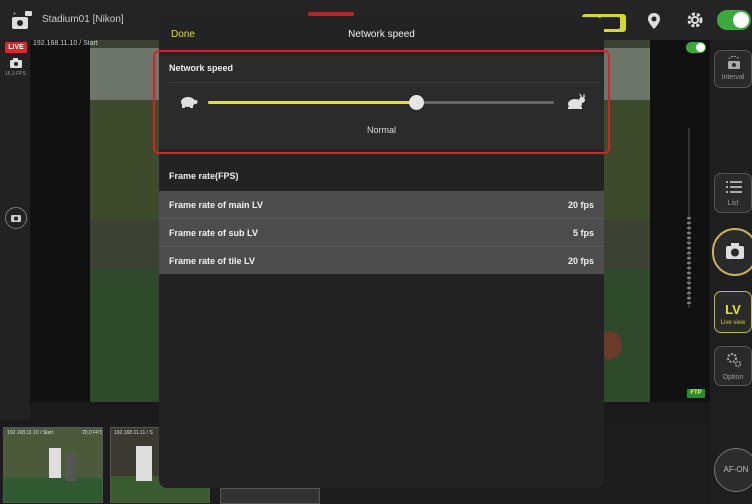 This screenshot has width=752, height=504. Describe the element at coordinates (216, 205) in the screenshot. I see `frame-rate-name: Frame rate of main LV` at that location.